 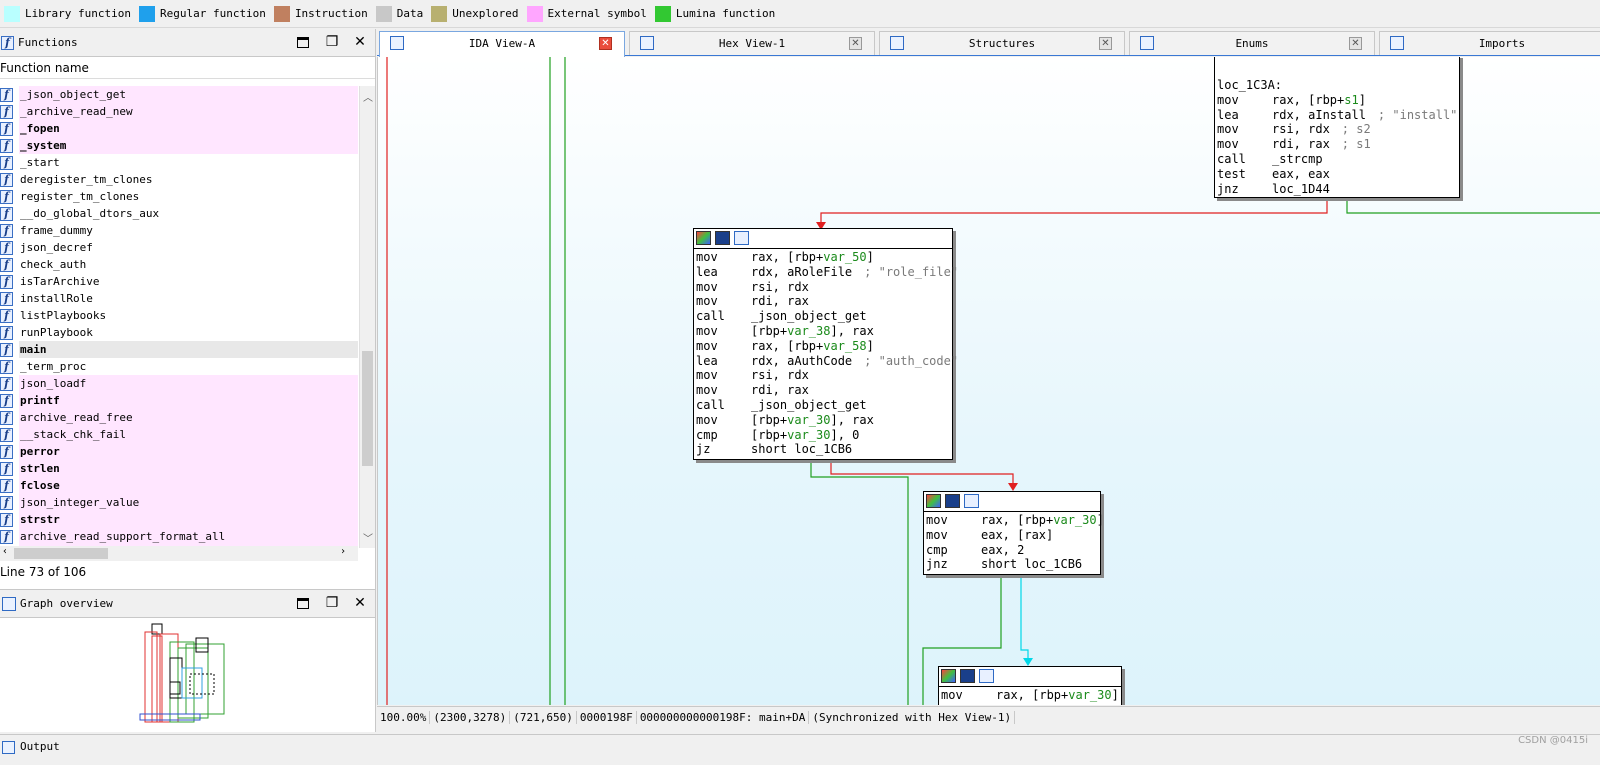 I want to click on asm-line: cmp eax, 2, so click(x=1012, y=550).